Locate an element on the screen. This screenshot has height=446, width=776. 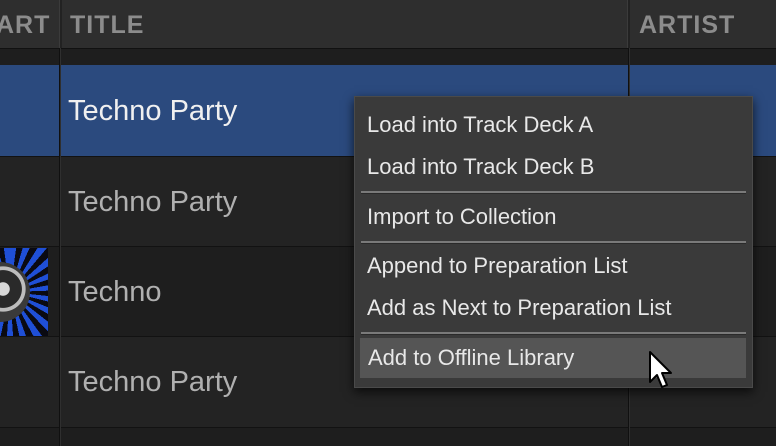
menu-item-import-collection: Import to Collection is located at coordinates (557, 217).